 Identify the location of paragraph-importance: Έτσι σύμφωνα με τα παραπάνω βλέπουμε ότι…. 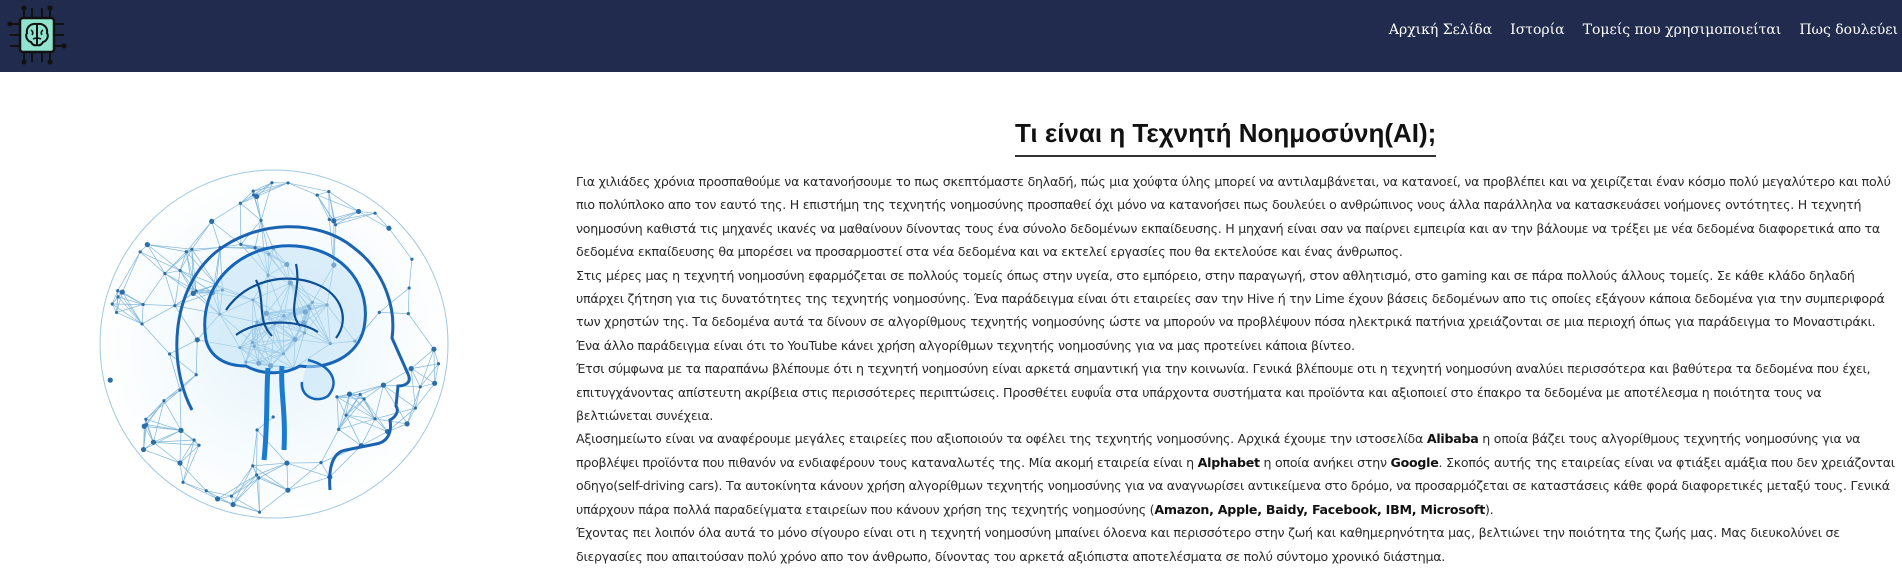
(1223, 392).